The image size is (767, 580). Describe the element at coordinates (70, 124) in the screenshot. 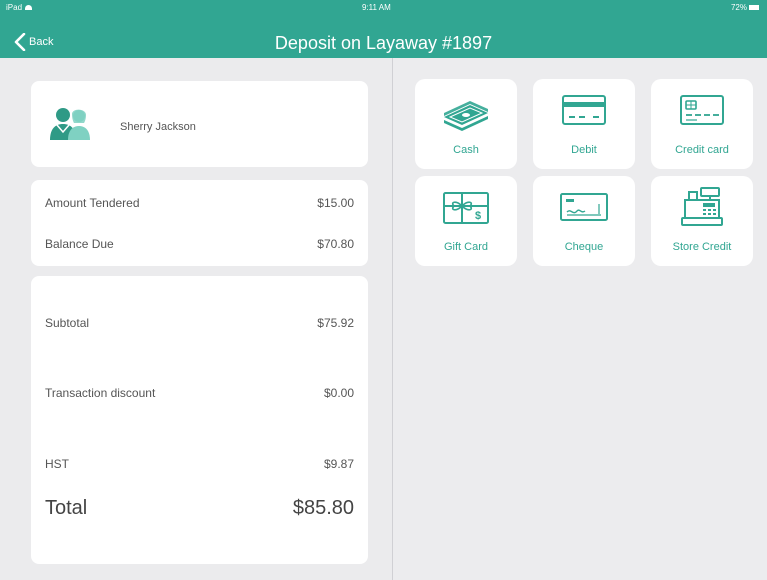

I see `customer-avatar-icon` at that location.